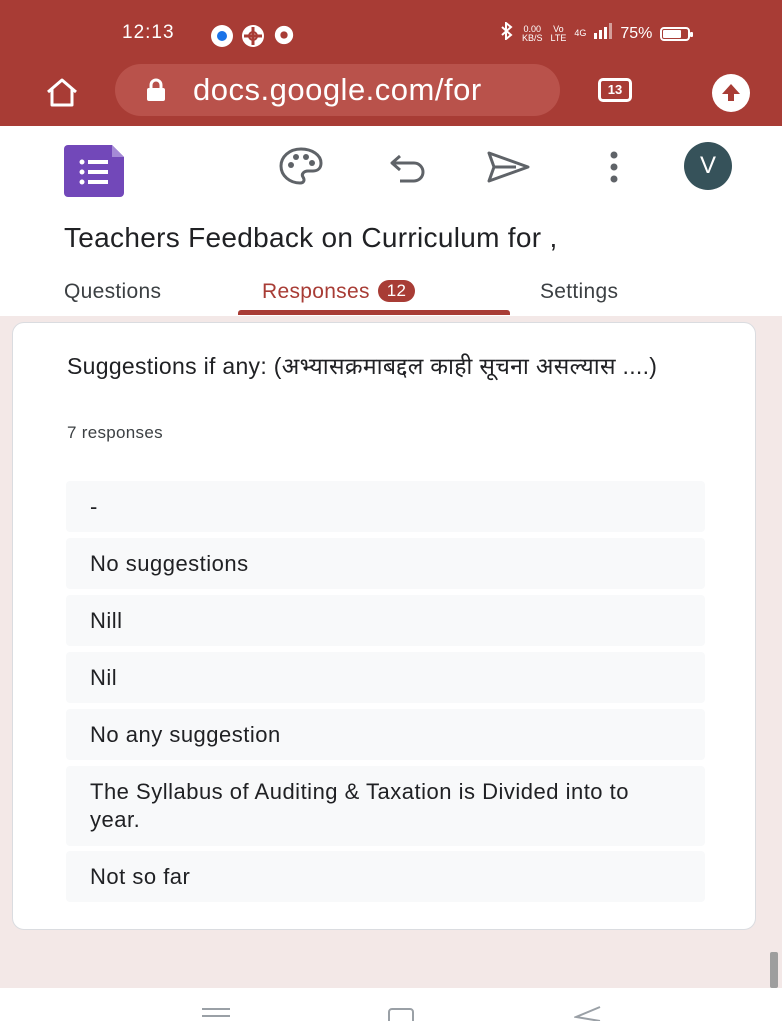 This screenshot has height=1026, width=782. I want to click on net-speed: 0.00 KB/S, so click(532, 33).